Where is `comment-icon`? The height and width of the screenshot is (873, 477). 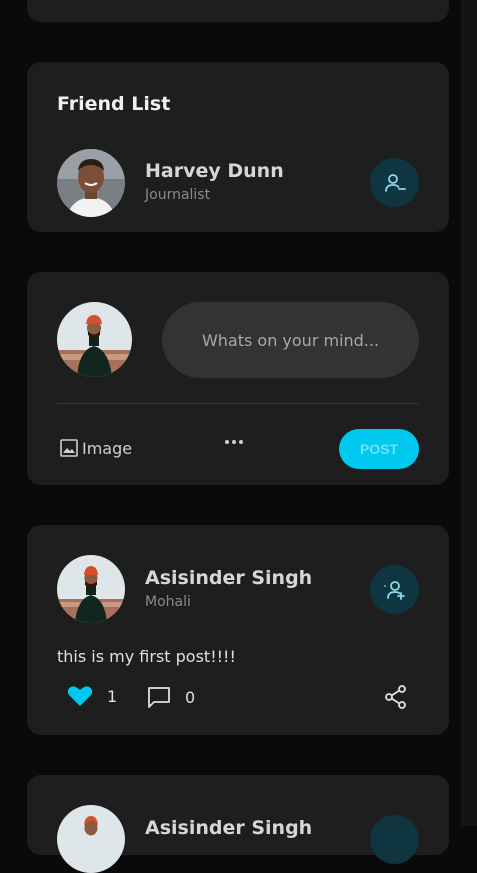
comment-icon is located at coordinates (159, 697).